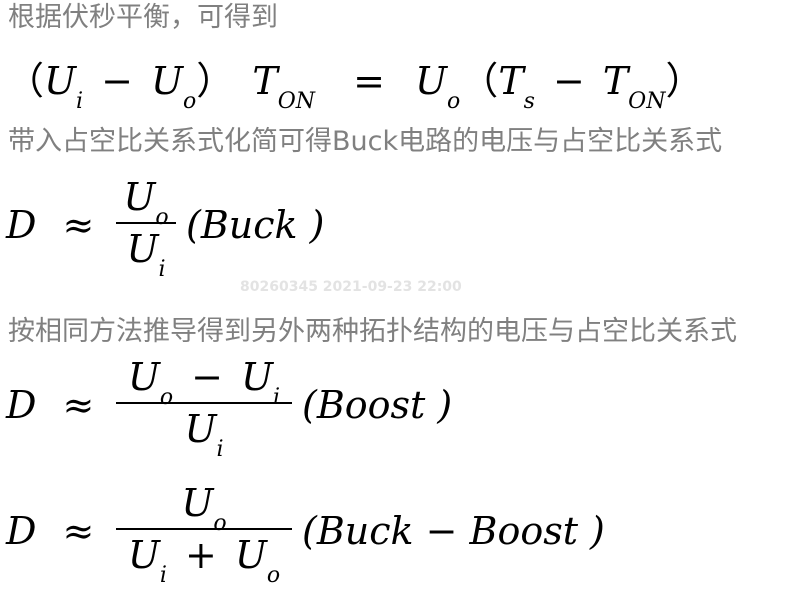 The width and height of the screenshot is (786, 592). I want to click on eq2-approx: ≈, so click(78, 225).